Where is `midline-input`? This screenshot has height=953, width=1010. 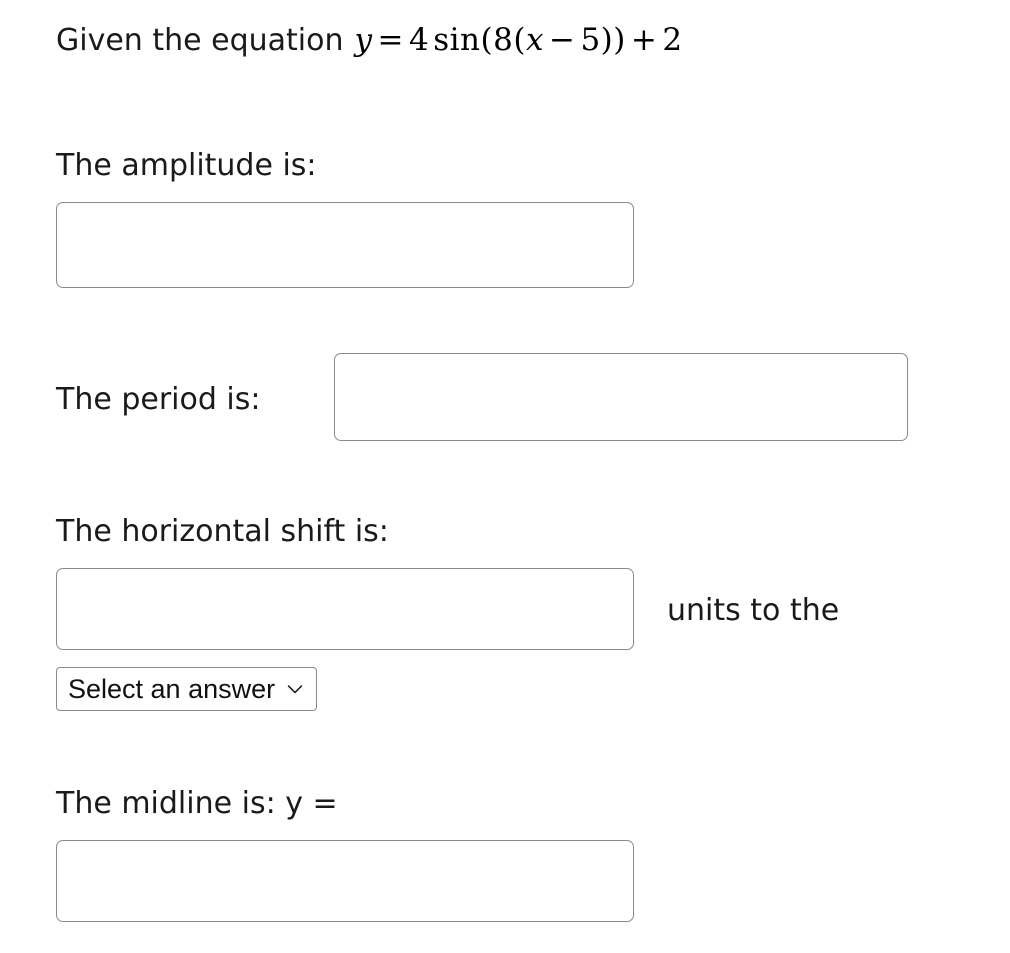 midline-input is located at coordinates (345, 881).